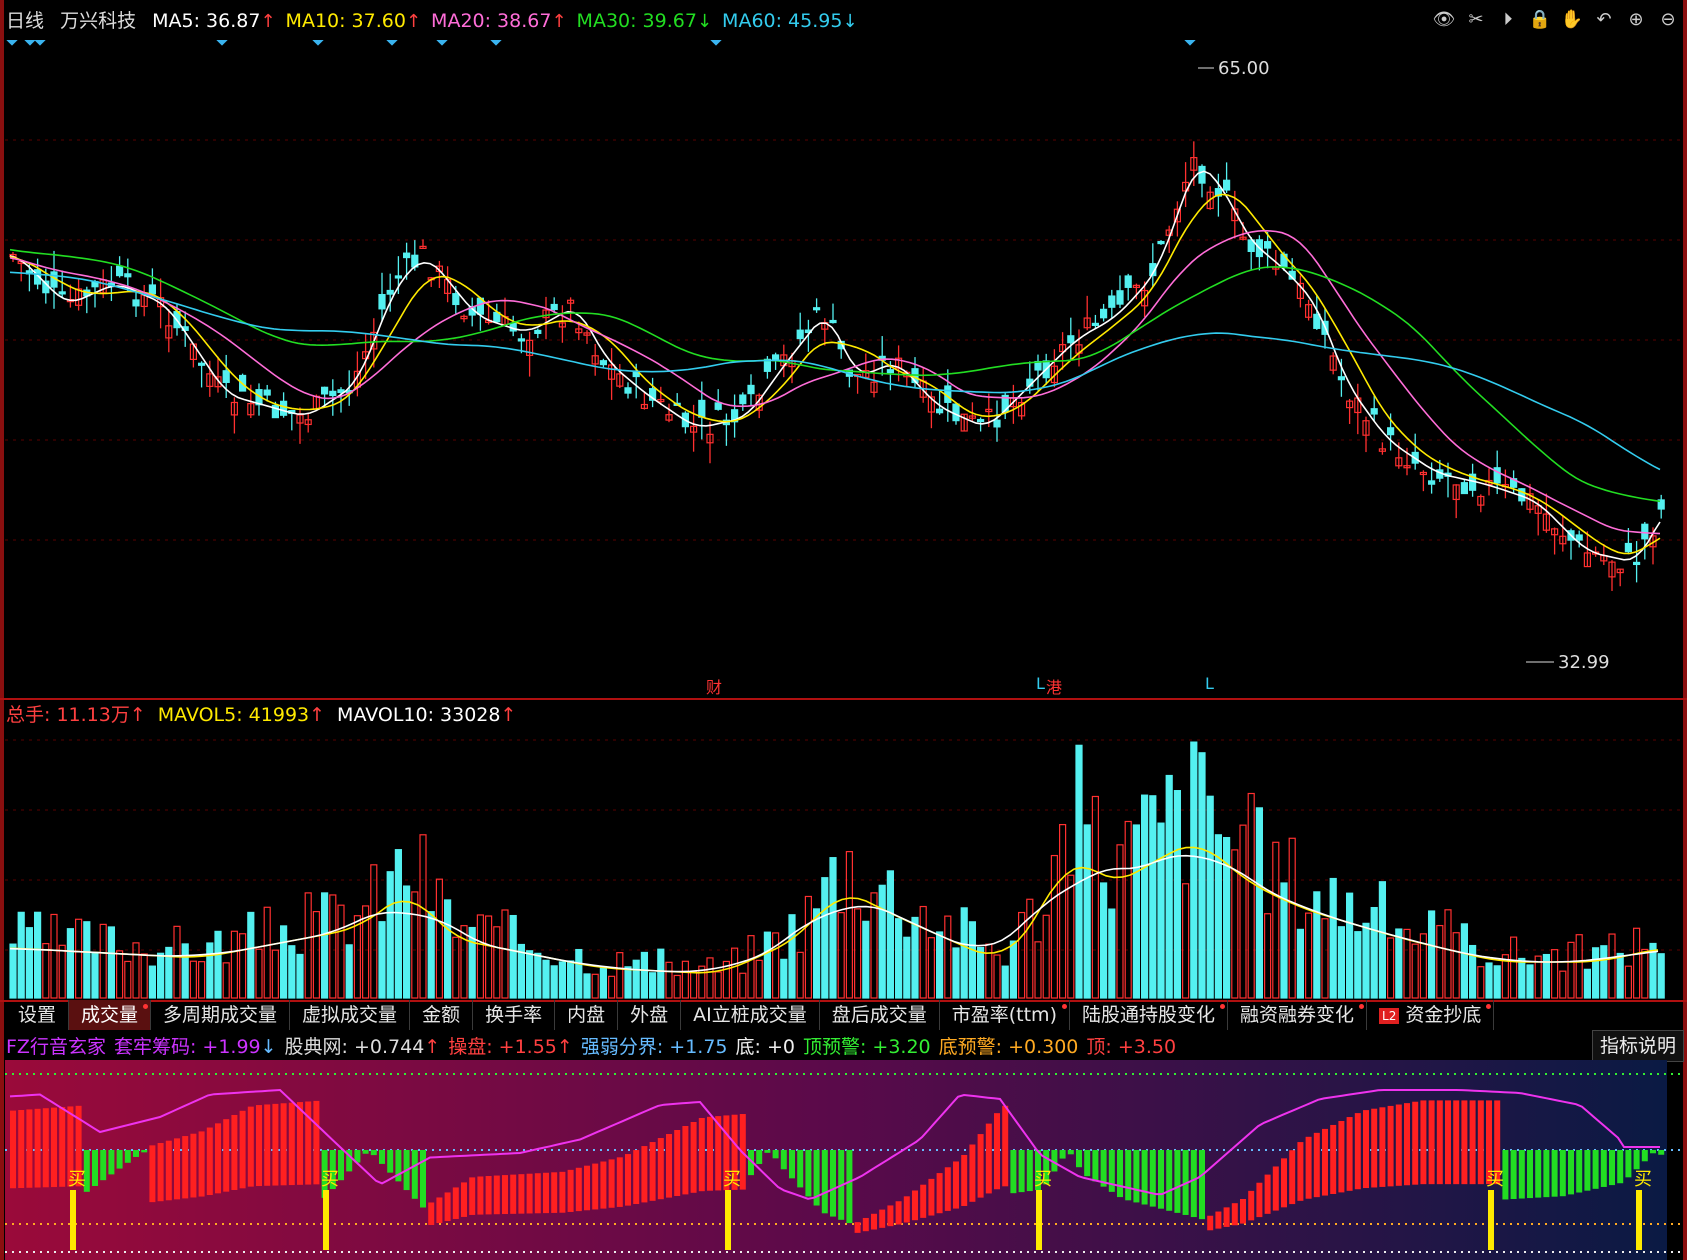 The height and width of the screenshot is (1260, 1687). What do you see at coordinates (1572, 19) in the screenshot?
I see `hand-icon: ✋` at bounding box center [1572, 19].